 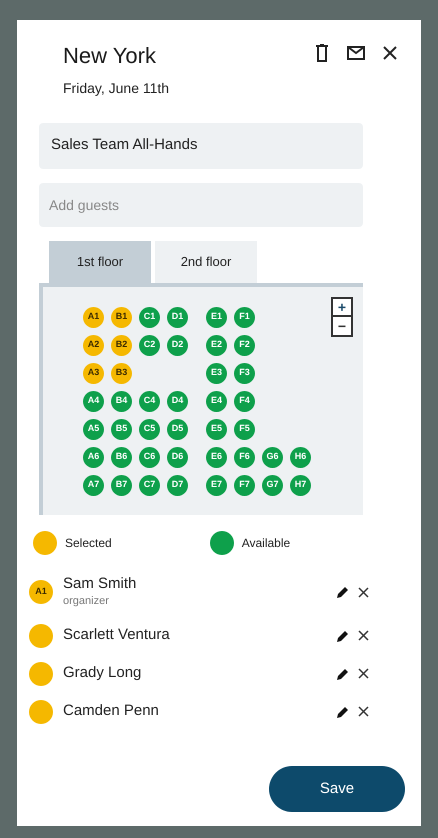 I want to click on zoom-out-button: −, so click(x=342, y=325).